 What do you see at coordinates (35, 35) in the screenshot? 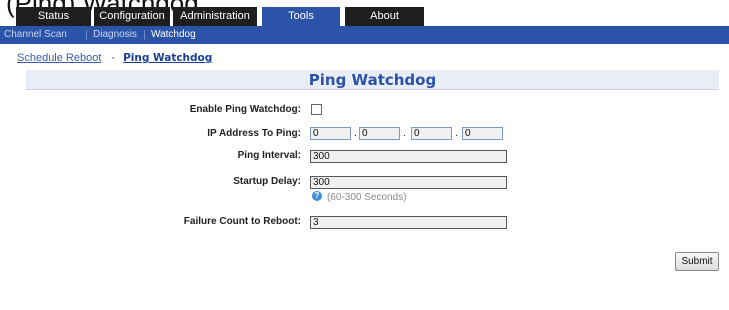
I see `subnav-channel-scan: Channel Scan` at bounding box center [35, 35].